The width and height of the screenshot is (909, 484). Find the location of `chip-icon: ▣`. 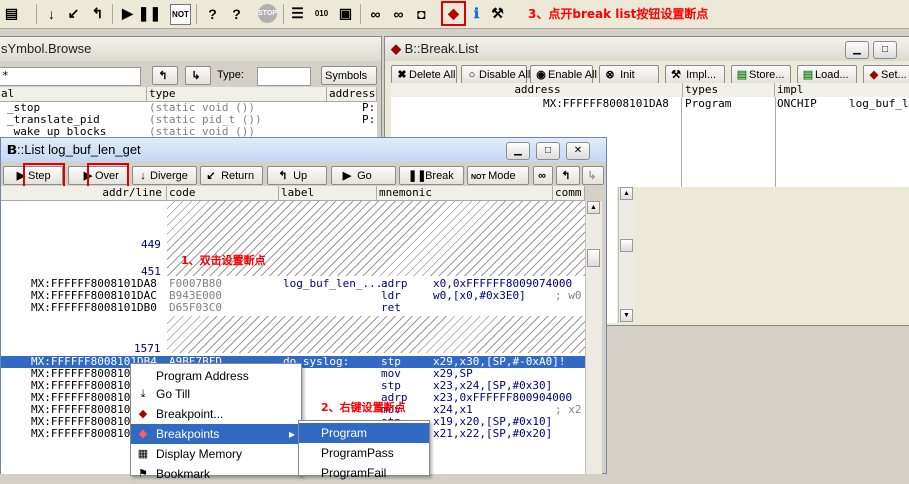

chip-icon: ▣ is located at coordinates (345, 13).